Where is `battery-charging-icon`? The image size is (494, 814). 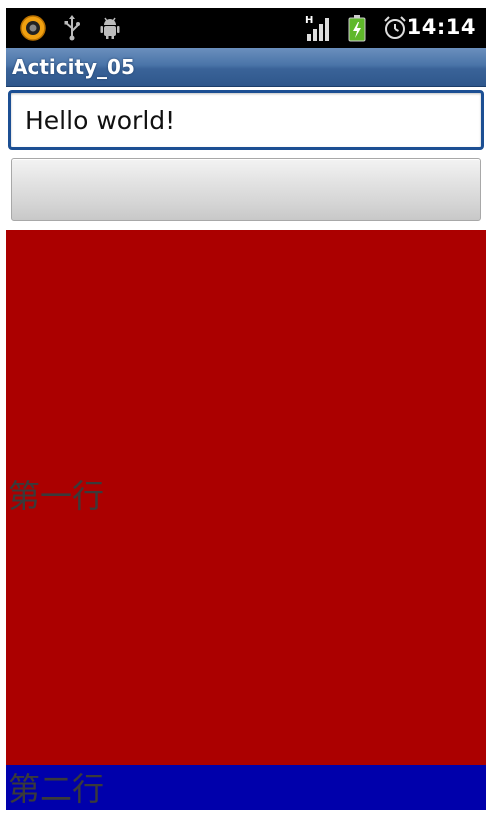
battery-charging-icon is located at coordinates (357, 28).